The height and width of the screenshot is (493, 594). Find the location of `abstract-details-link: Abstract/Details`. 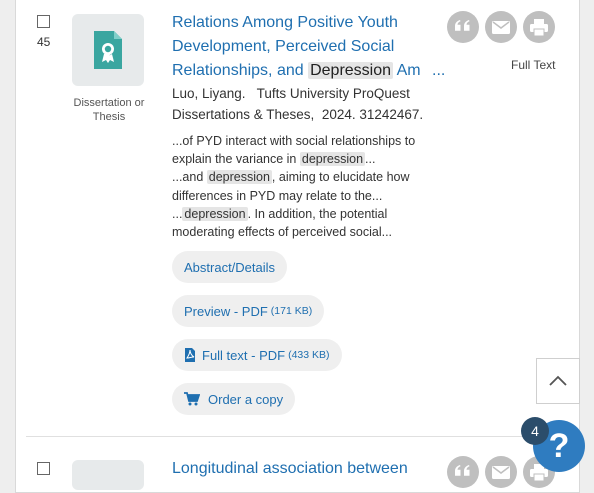

abstract-details-link: Abstract/Details is located at coordinates (230, 267).